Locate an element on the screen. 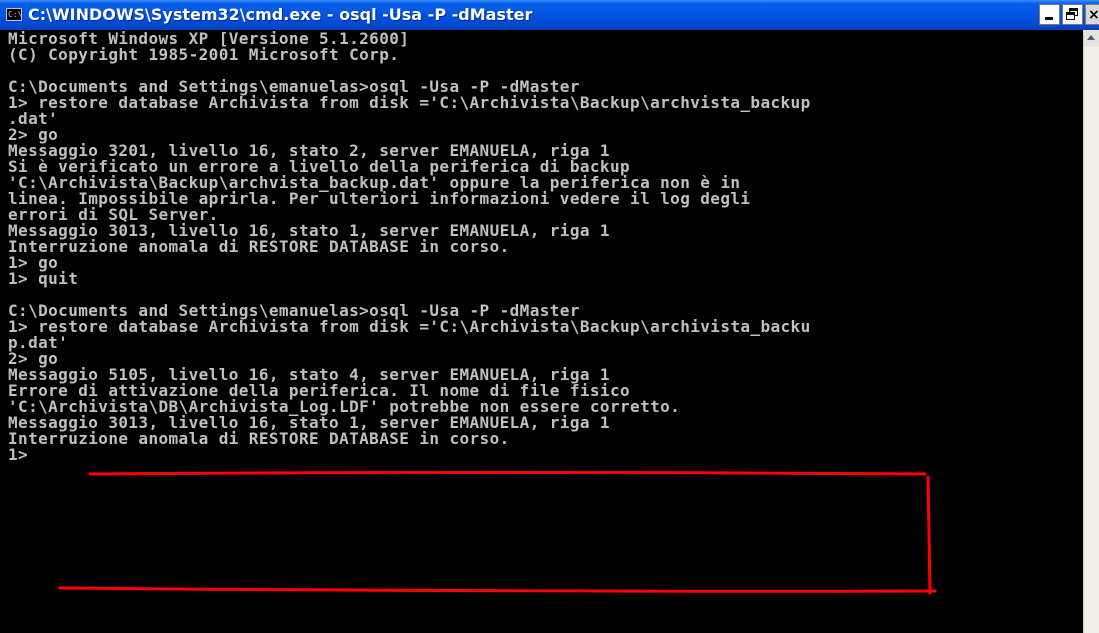 Image resolution: width=1099 pixels, height=633 pixels. console-line: p.dat' is located at coordinates (38, 342).